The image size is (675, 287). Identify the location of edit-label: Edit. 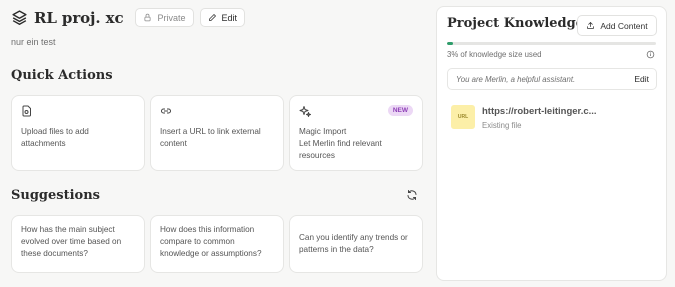
(229, 17).